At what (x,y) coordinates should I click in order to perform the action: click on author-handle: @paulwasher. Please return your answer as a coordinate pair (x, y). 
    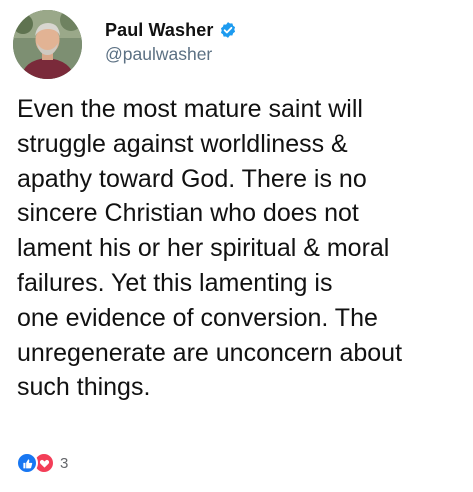
    Looking at the image, I should click on (158, 54).